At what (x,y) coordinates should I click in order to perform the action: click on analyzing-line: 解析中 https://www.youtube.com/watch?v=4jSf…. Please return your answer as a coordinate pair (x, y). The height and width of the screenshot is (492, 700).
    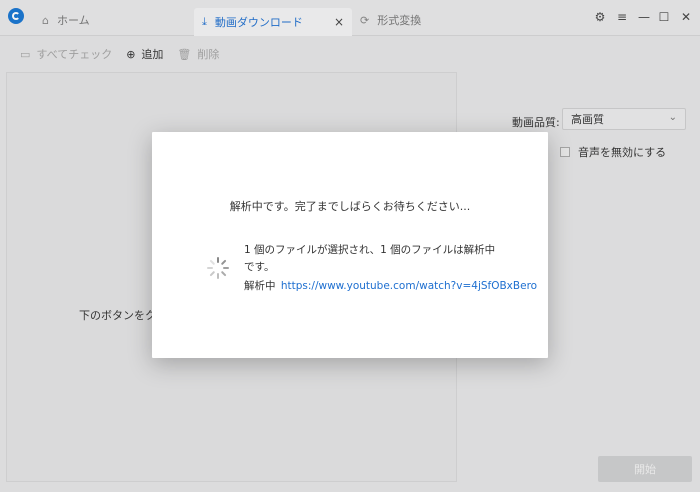
    Looking at the image, I should click on (390, 285).